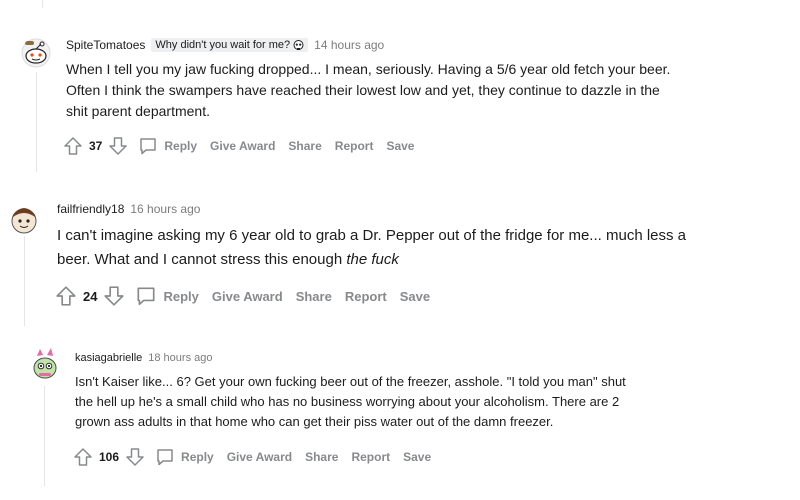  I want to click on comment-actions: 106 Reply Give Award Share Report Save, so click(258, 457).